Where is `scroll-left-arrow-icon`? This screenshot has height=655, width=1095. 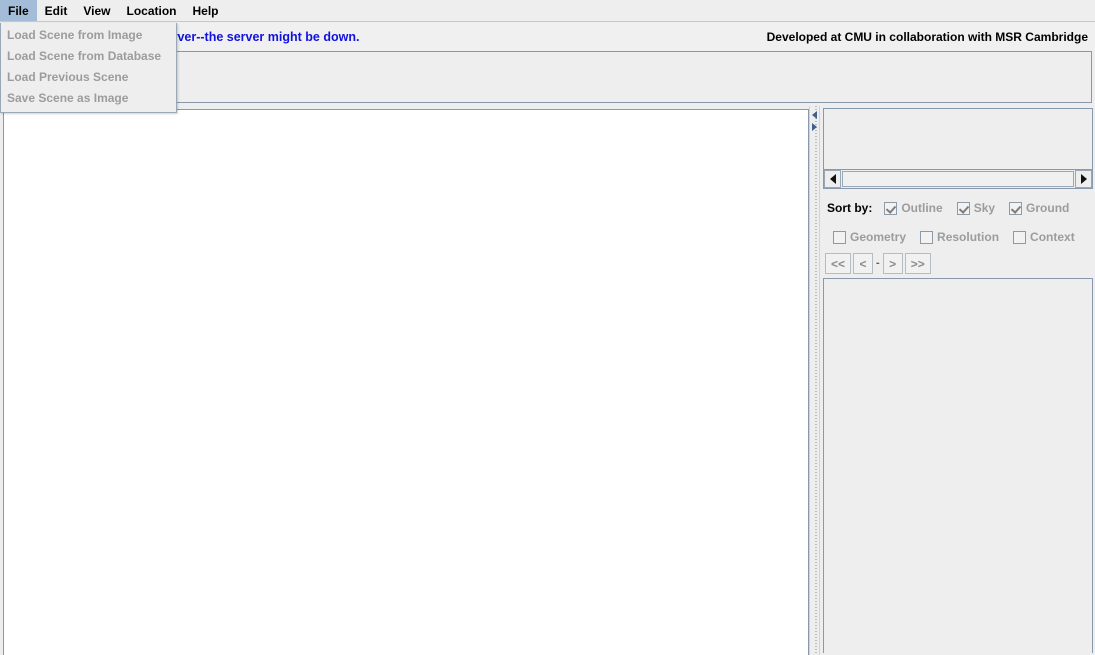
scroll-left-arrow-icon is located at coordinates (832, 179).